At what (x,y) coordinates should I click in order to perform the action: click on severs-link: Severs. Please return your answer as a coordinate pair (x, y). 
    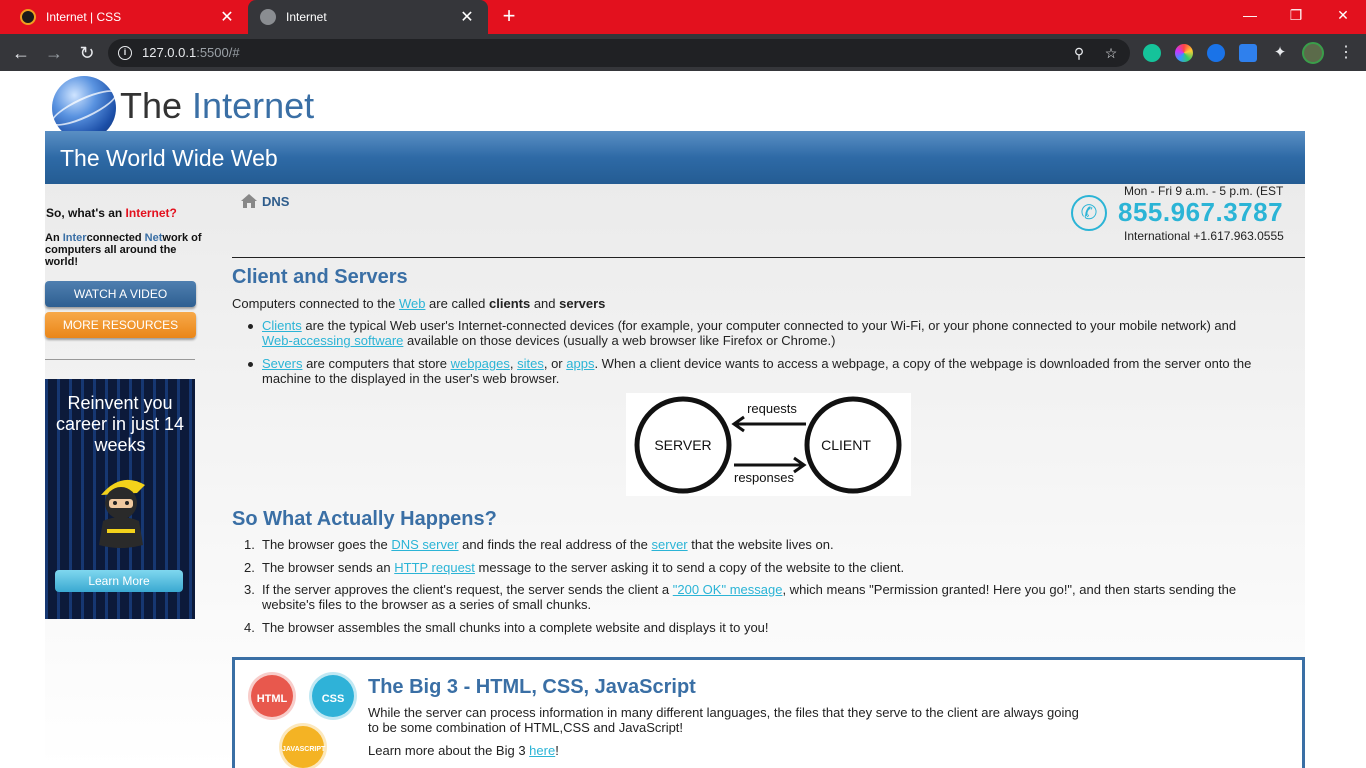
    Looking at the image, I should click on (282, 363).